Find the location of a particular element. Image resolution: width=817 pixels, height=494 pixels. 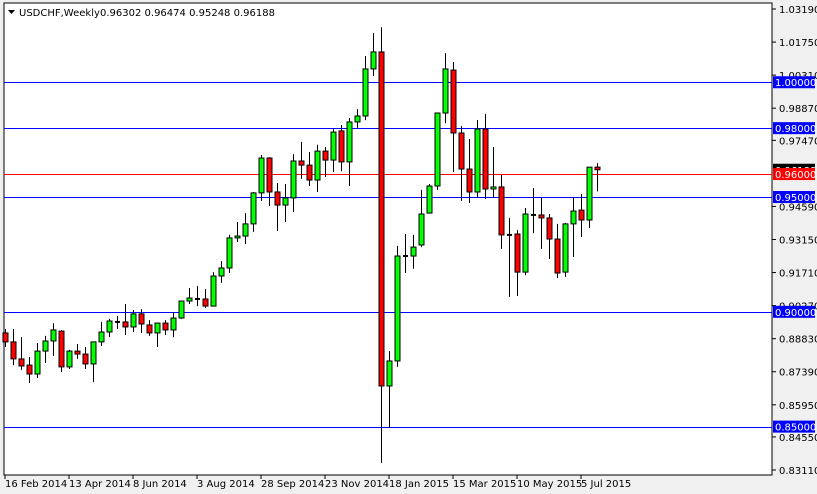

line-price-label: 0.98000 is located at coordinates (795, 129).